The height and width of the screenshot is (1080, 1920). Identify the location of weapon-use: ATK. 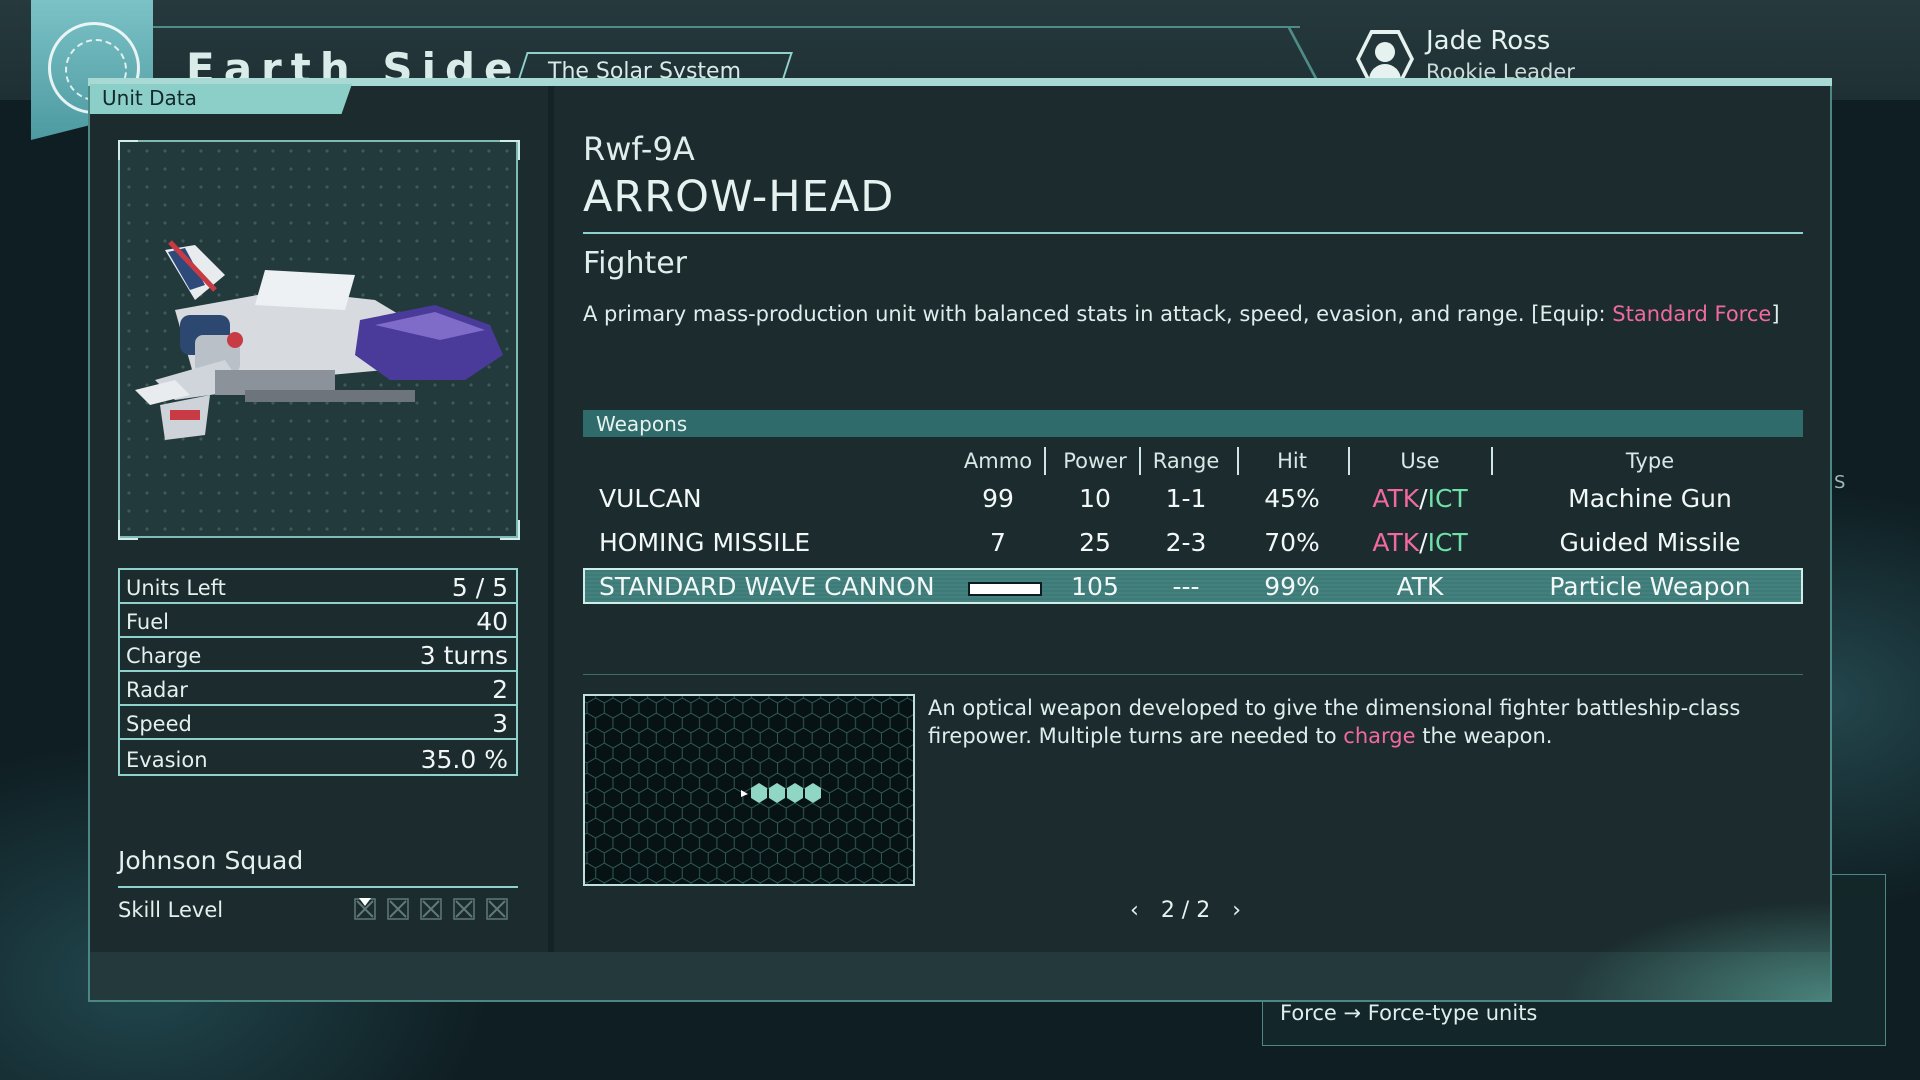
(1420, 586).